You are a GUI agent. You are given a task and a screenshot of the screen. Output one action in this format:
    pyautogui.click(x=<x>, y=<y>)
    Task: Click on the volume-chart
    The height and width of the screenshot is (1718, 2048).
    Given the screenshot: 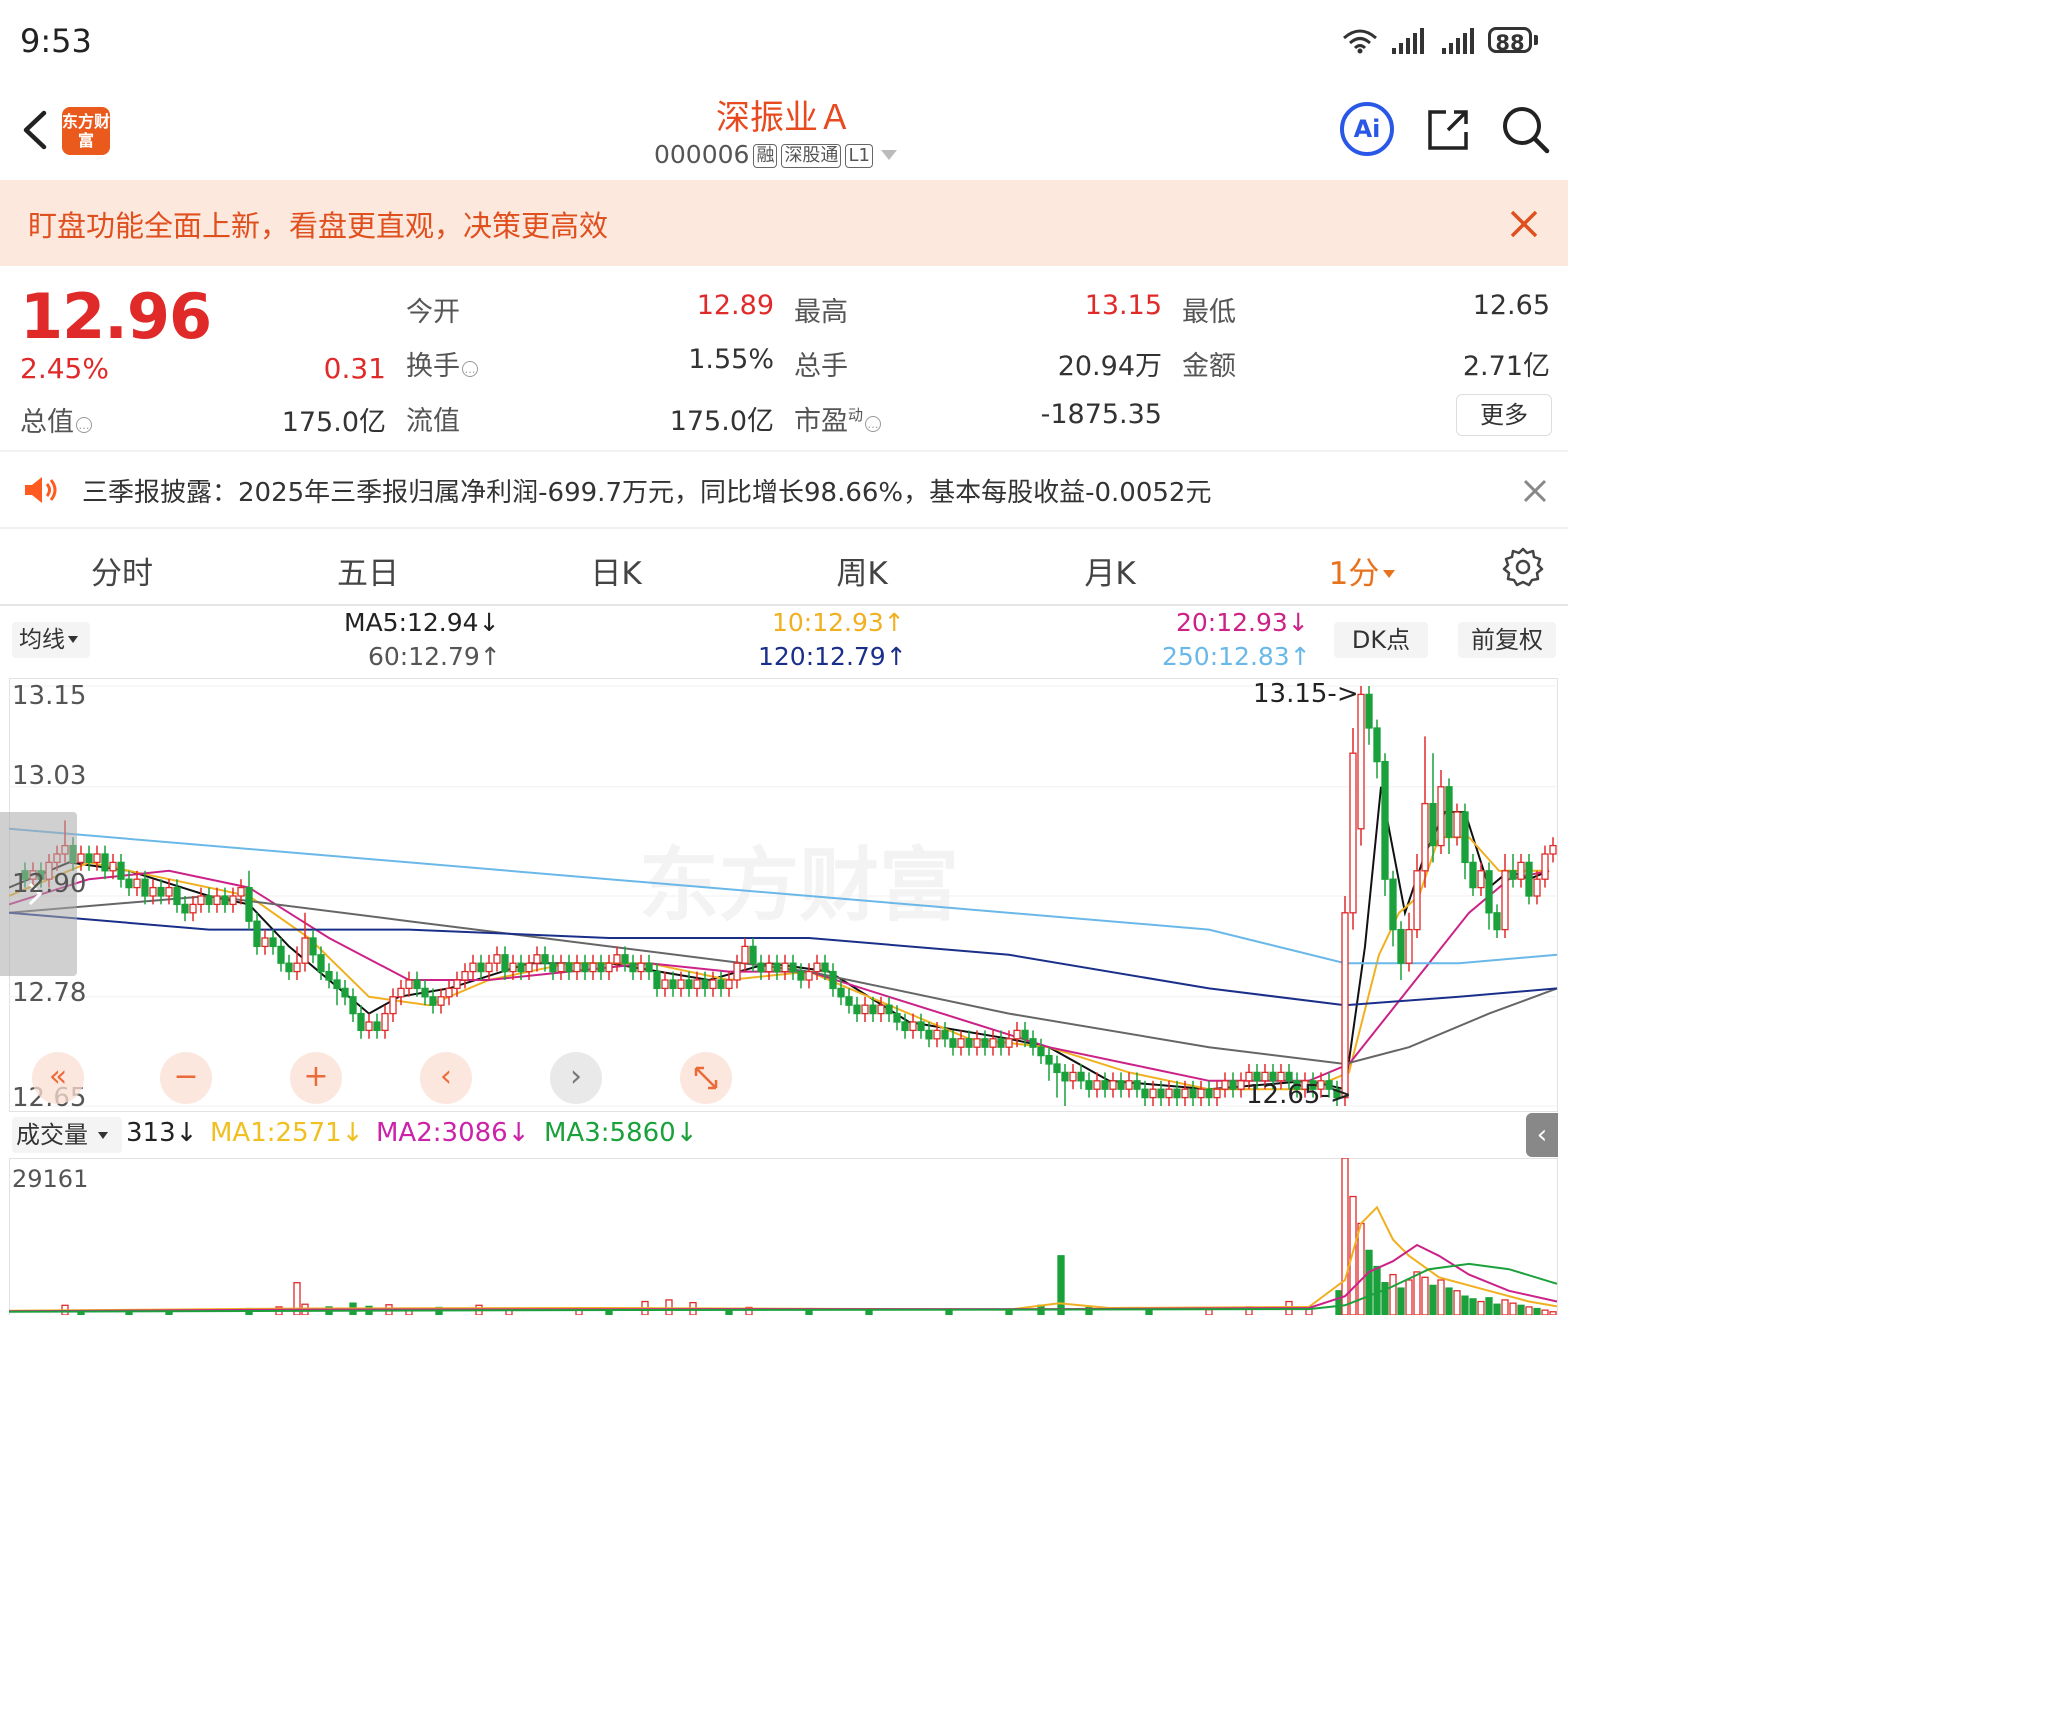 What is the action you would take?
    pyautogui.click(x=783, y=1236)
    